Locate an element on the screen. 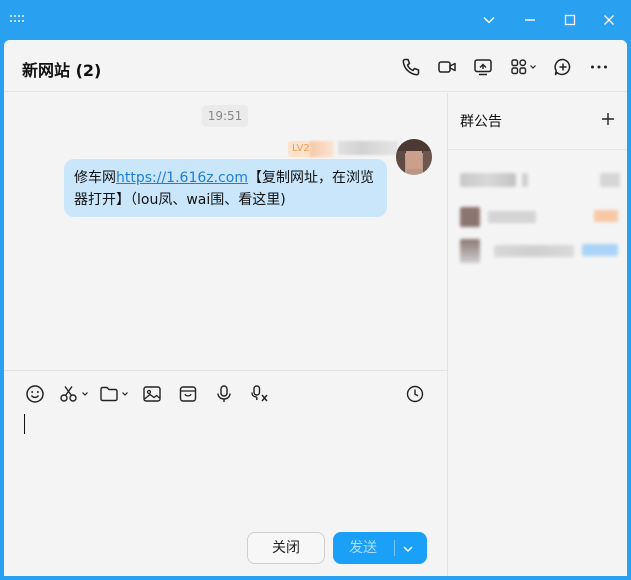  phone-icon is located at coordinates (411, 67).